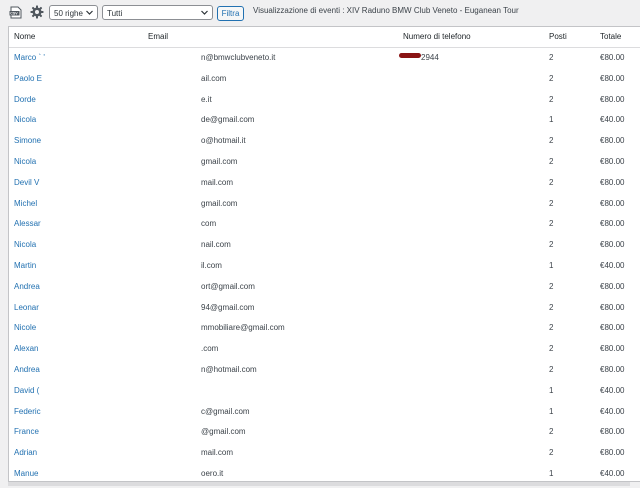 Image resolution: width=640 pixels, height=488 pixels. I want to click on table-row: Nicole mmobiliare@gmail.com 2 €80.00, so click(324, 328).